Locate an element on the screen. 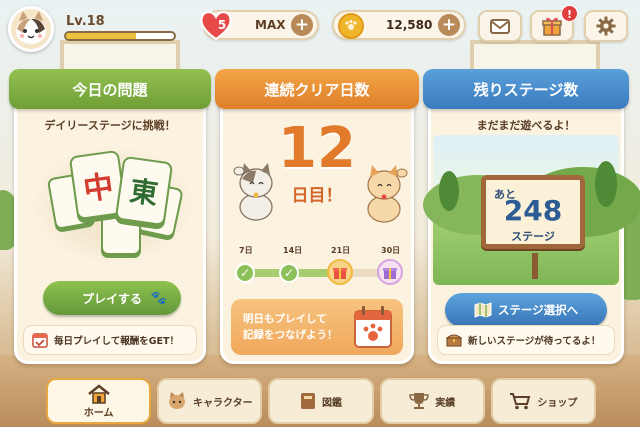  gift-icon is located at coordinates (552, 26).